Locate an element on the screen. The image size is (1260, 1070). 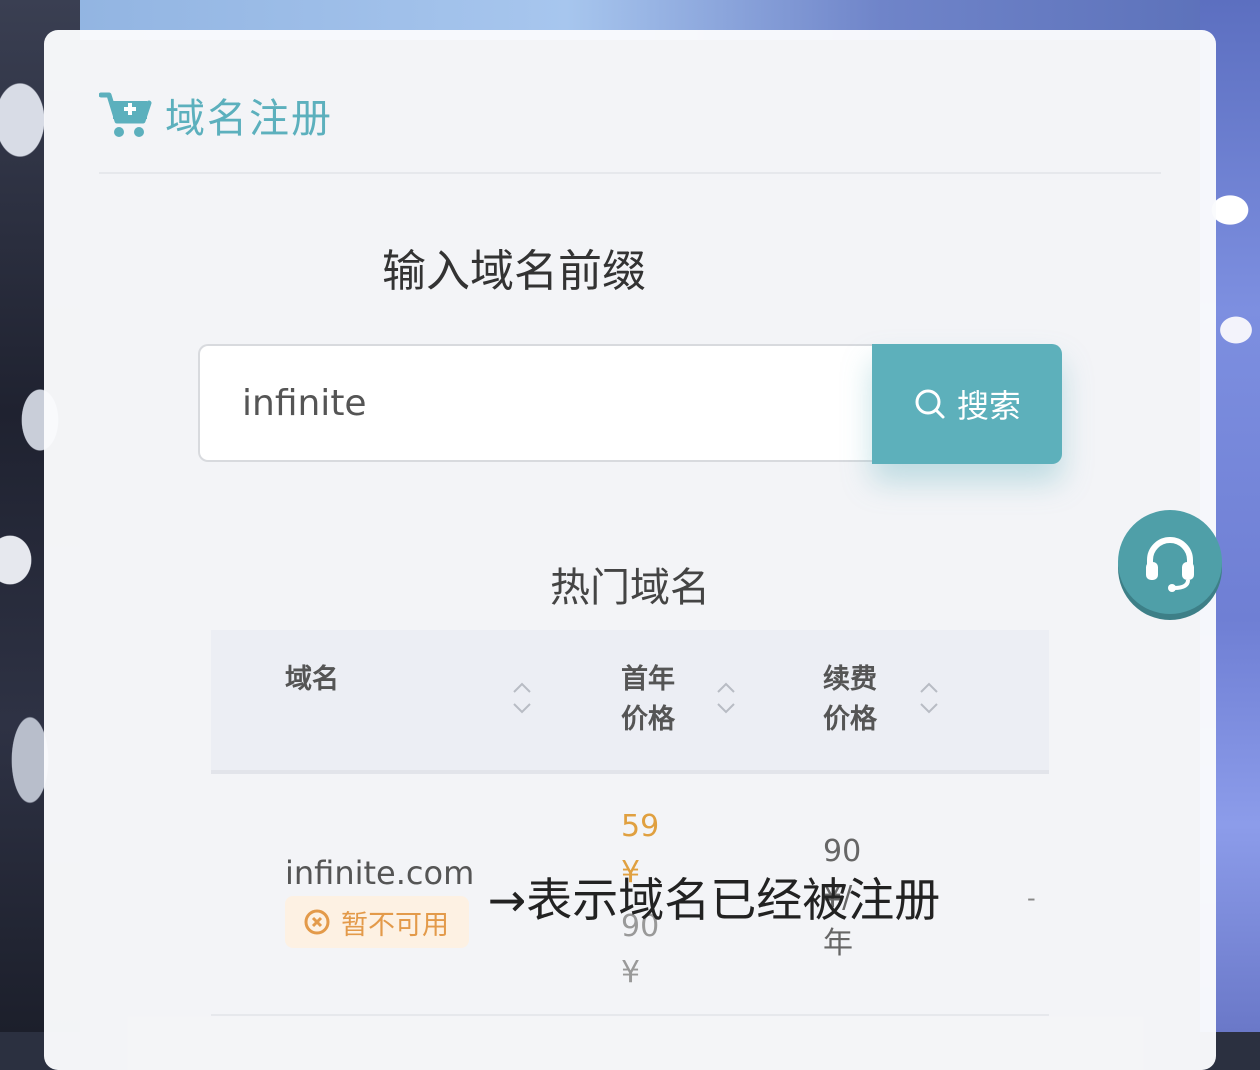
x-circle-icon is located at coordinates (317, 922).